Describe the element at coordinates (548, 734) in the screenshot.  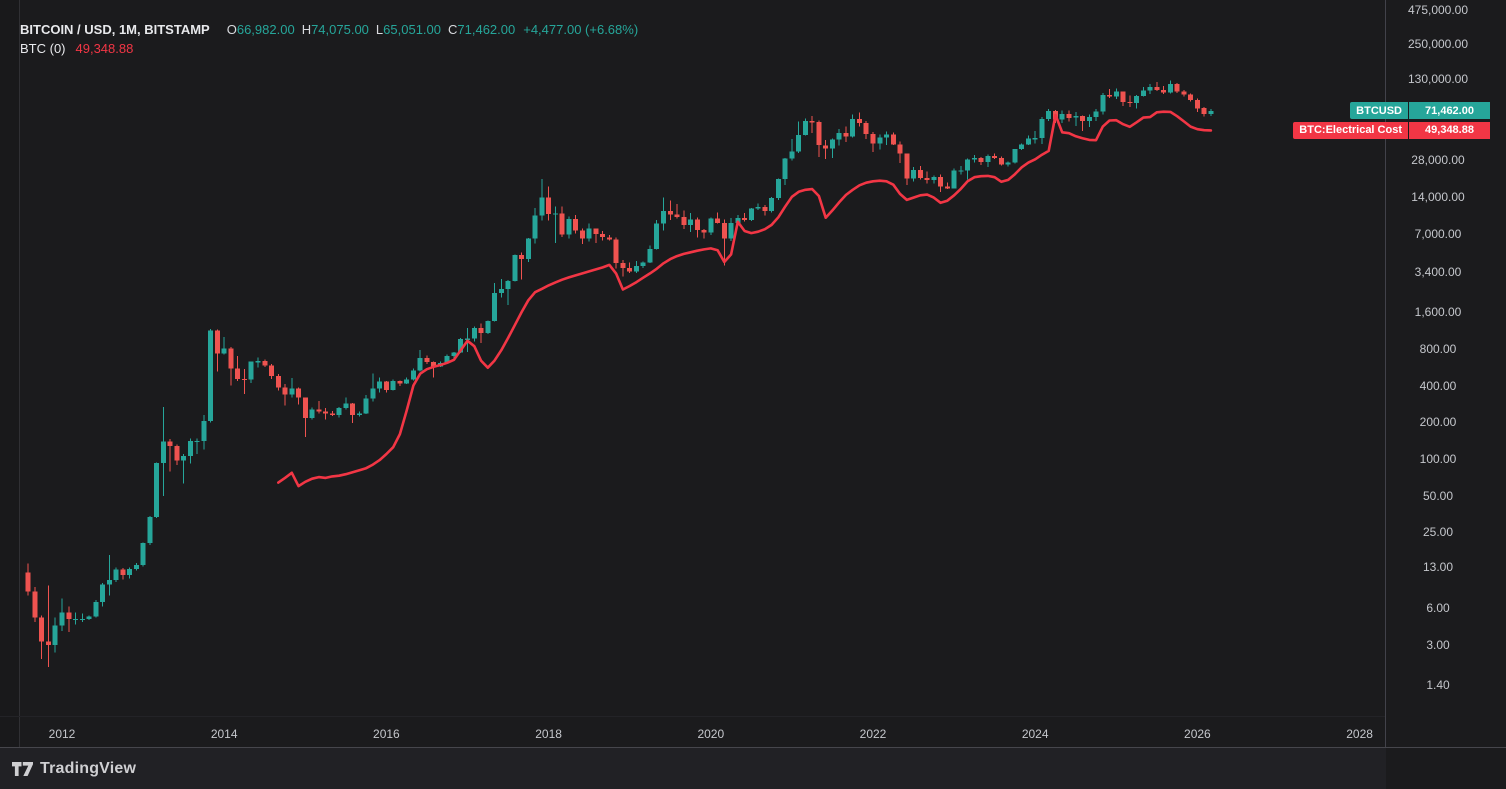
I see `time-tick-label: 2018` at that location.